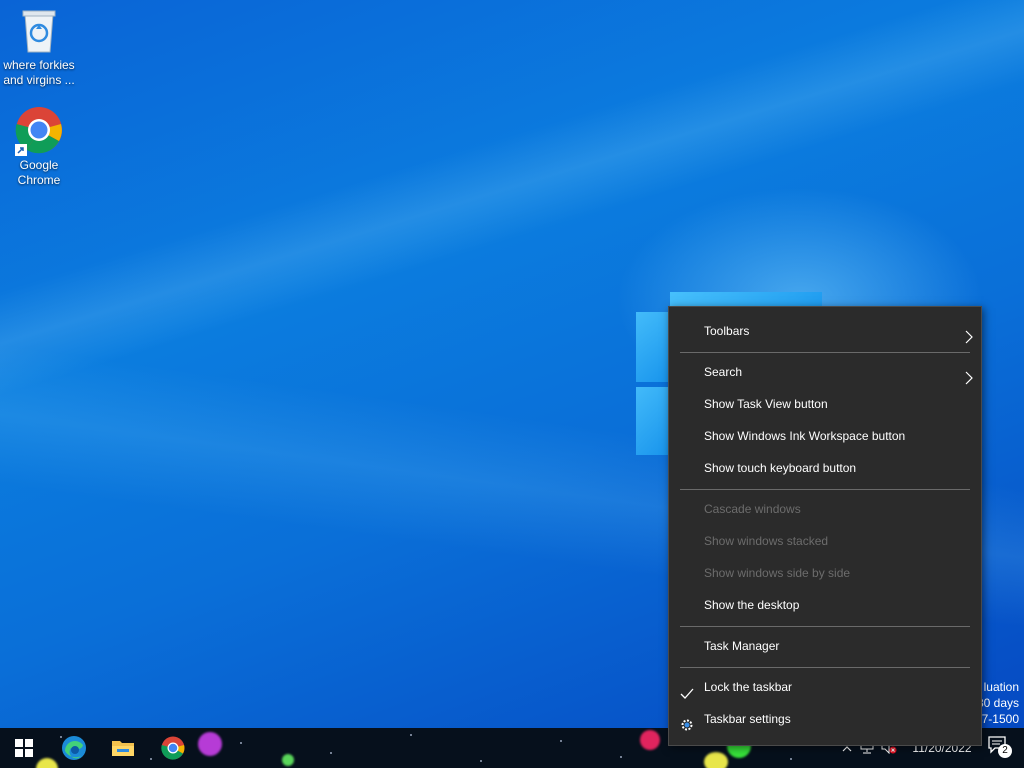 The width and height of the screenshot is (1024, 768). I want to click on action-center-button: 2, so click(1000, 748).